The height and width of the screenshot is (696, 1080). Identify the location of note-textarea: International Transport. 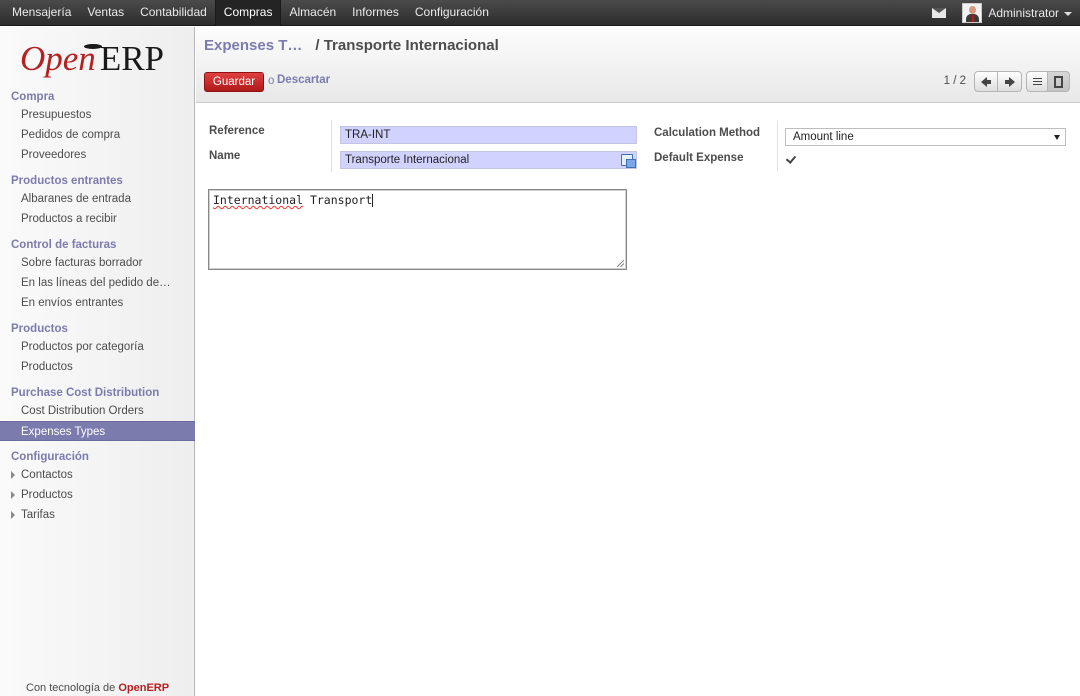
(417, 229).